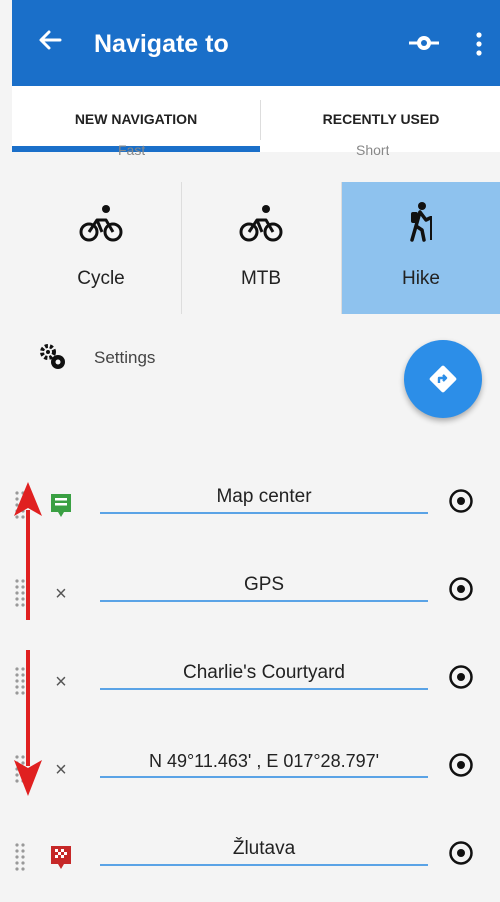  Describe the element at coordinates (479, 44) in the screenshot. I see `more-vert-icon` at that location.